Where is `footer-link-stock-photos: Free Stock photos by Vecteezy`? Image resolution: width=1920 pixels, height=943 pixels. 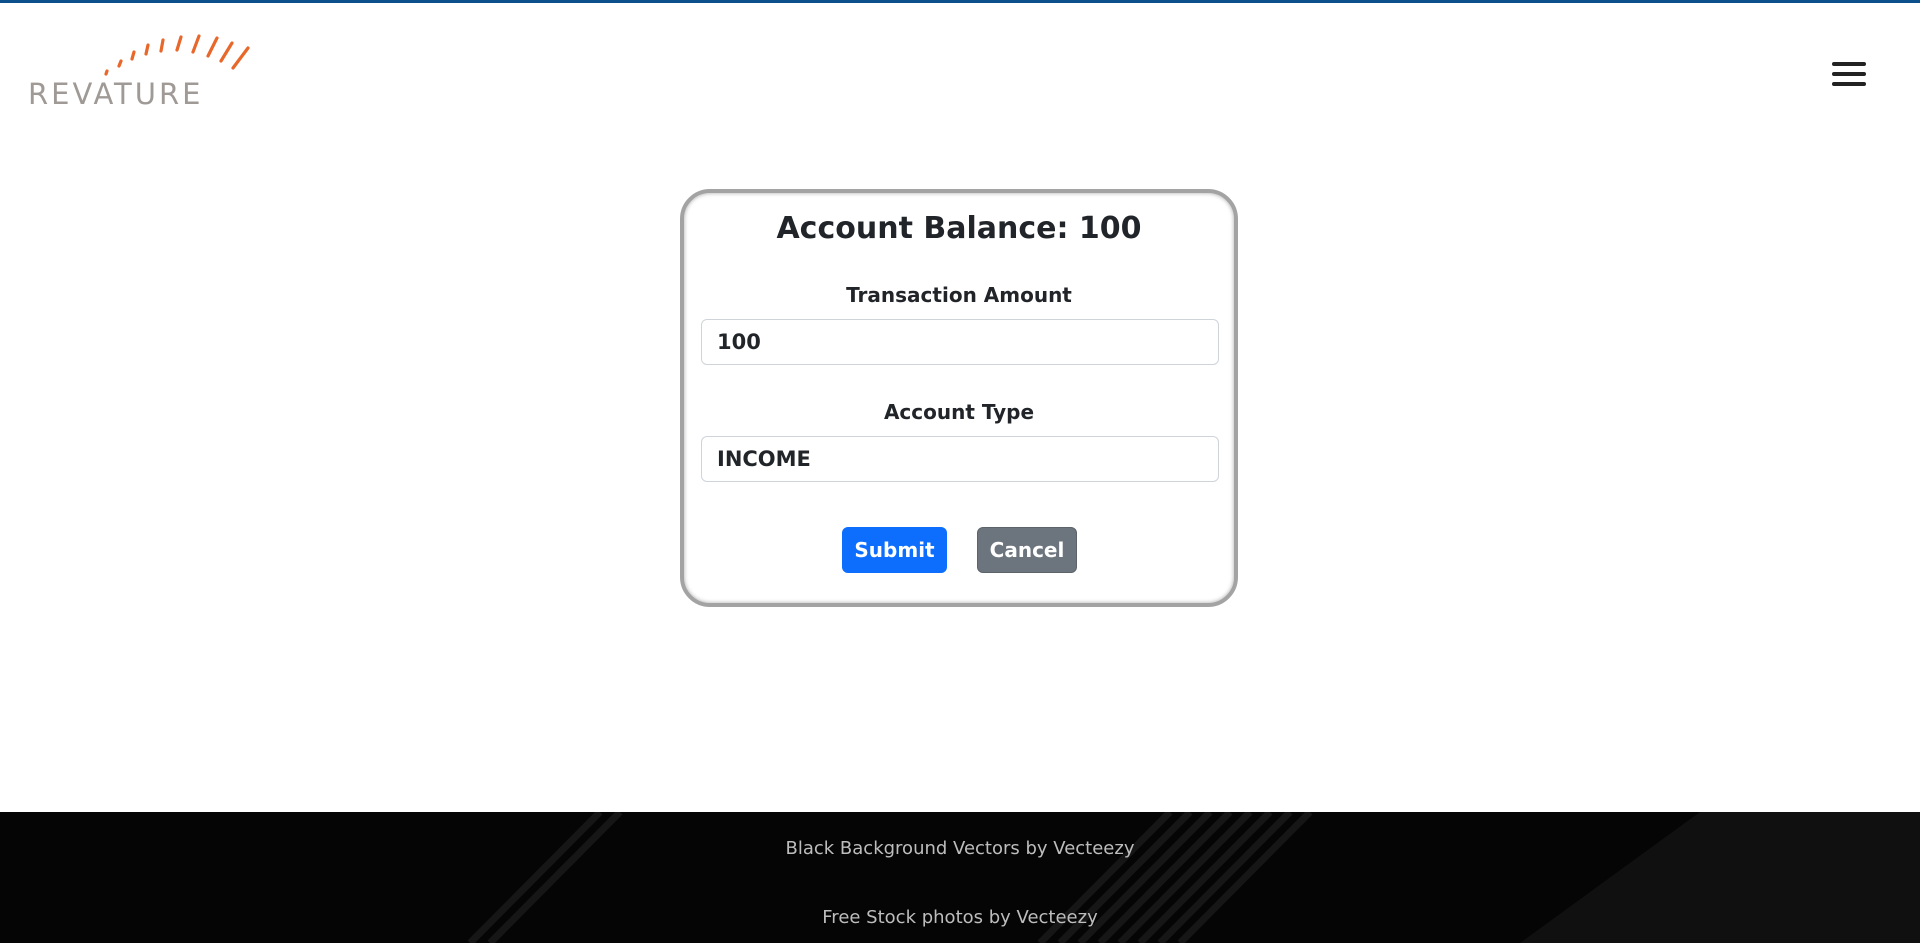
footer-link-stock-photos: Free Stock photos by Vecteezy is located at coordinates (960, 917).